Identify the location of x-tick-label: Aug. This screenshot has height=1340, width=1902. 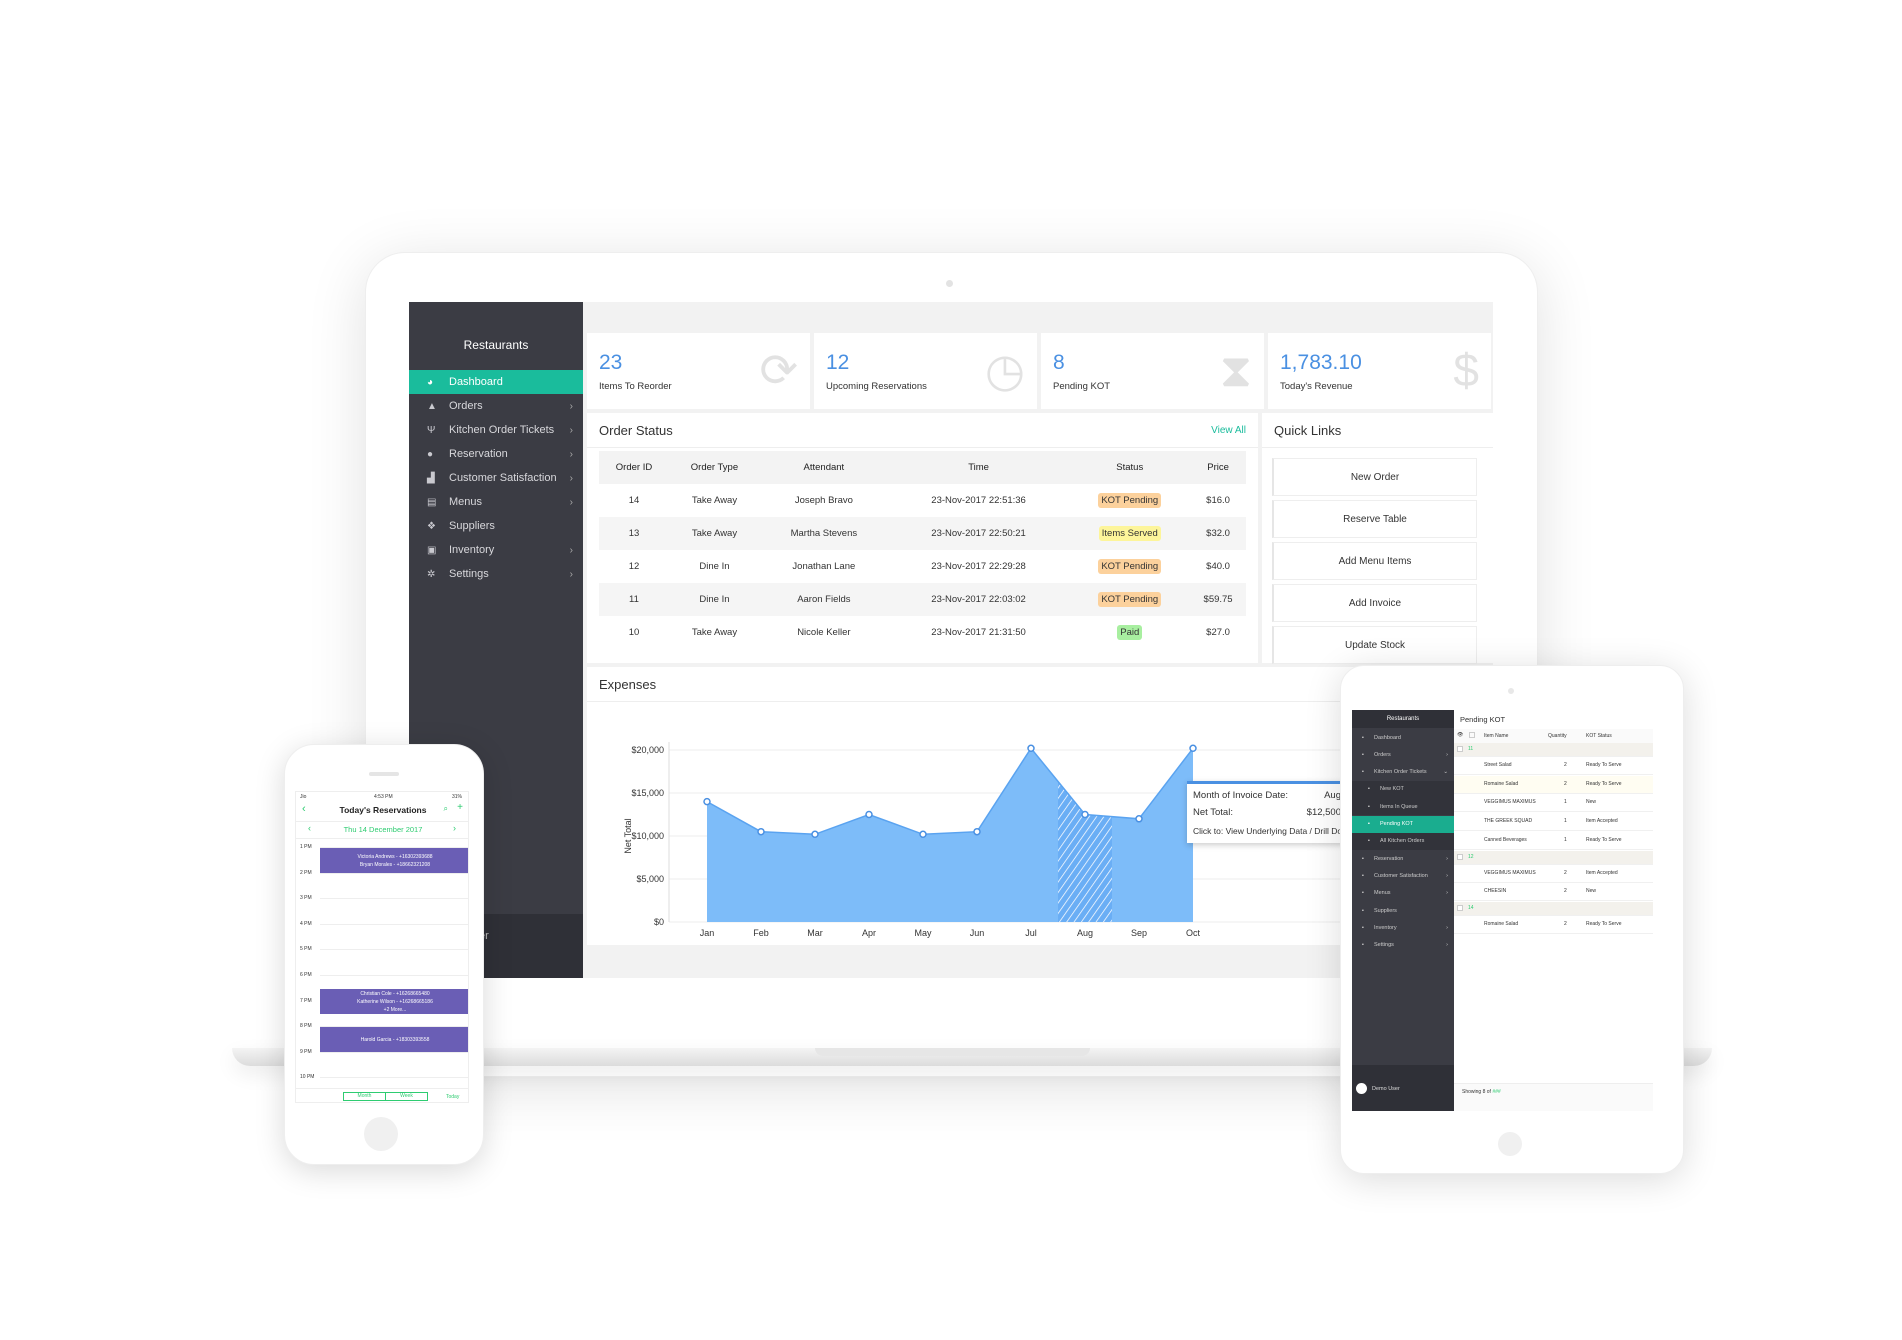
(1085, 933).